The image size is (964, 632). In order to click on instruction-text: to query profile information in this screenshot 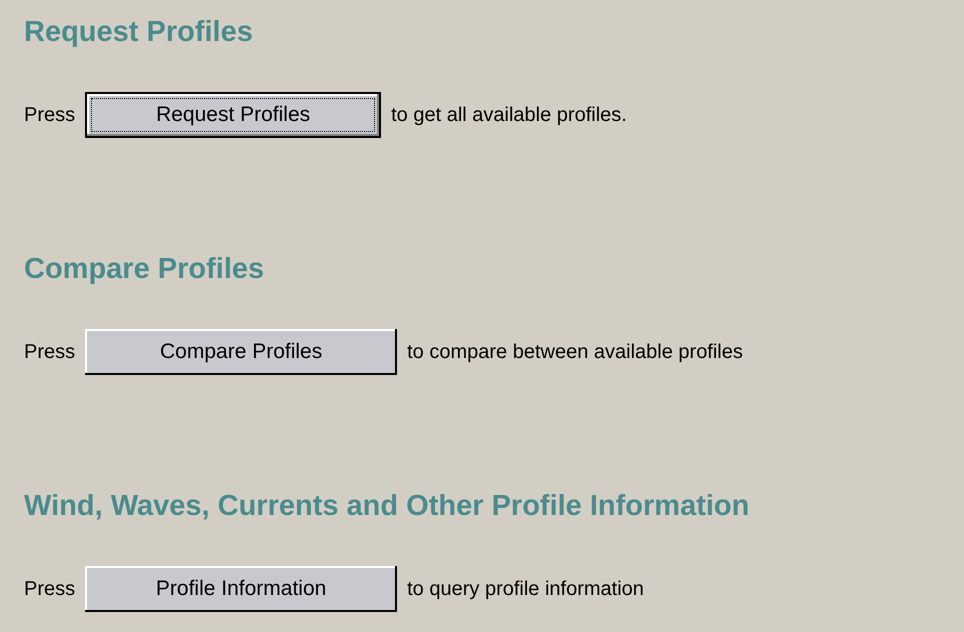, I will do `click(525, 589)`.